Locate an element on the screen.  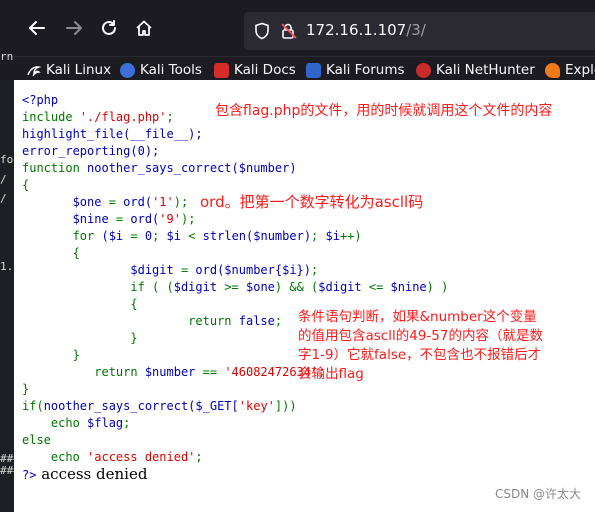
browser-toolbar: 172.16.1.107/3/ is located at coordinates (297, 28).